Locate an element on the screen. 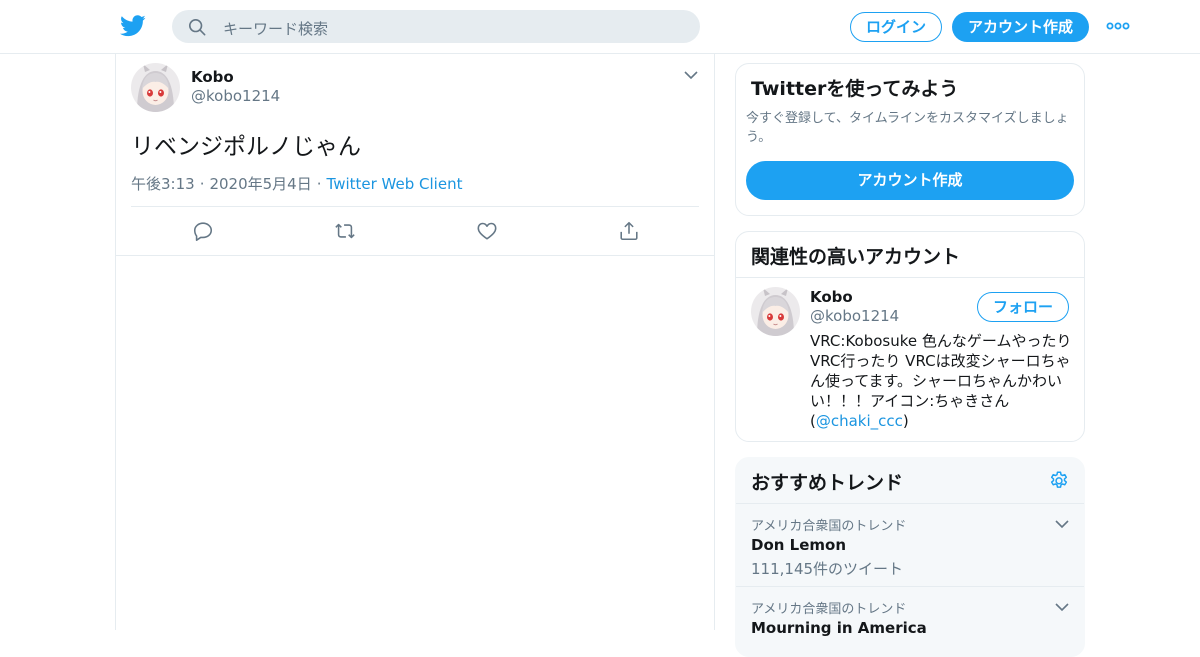 This screenshot has height=657, width=1200. signup-button: アカウント作成 is located at coordinates (1020, 27).